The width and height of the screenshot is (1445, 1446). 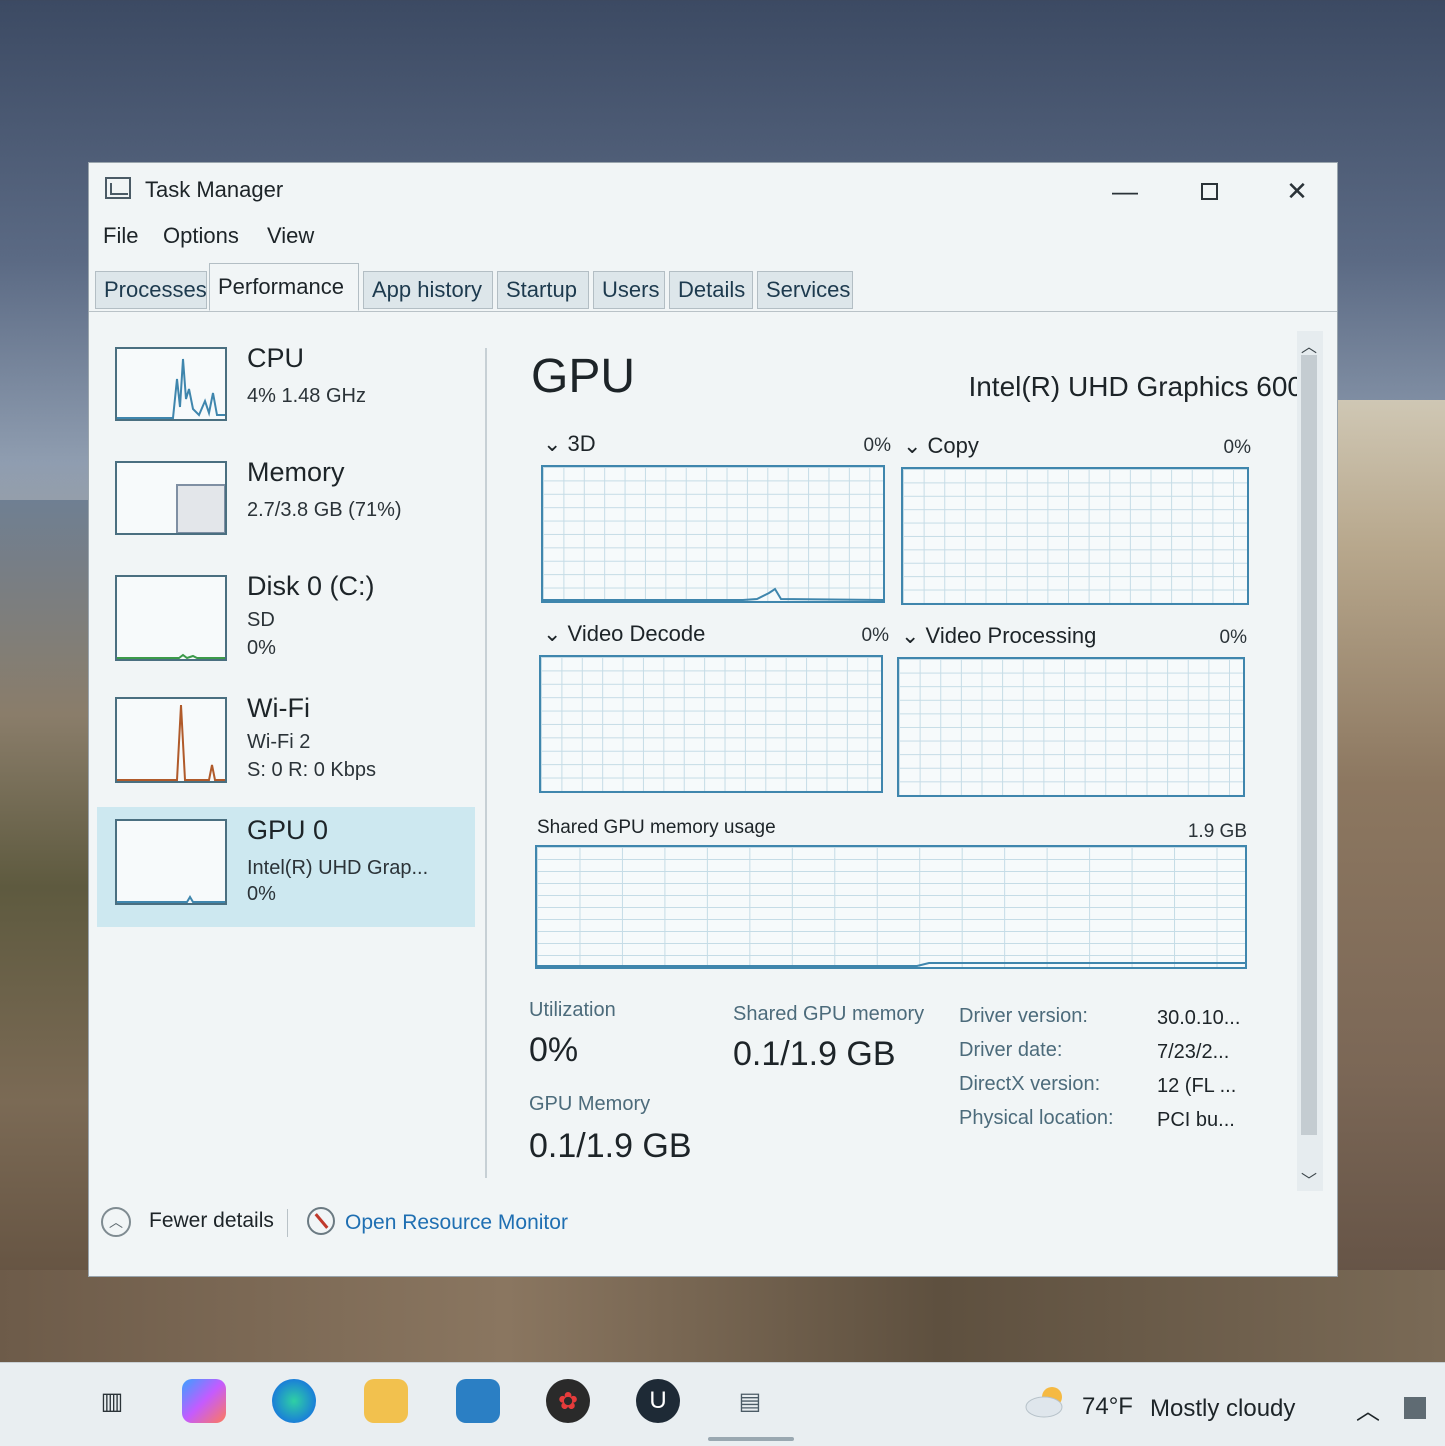 I want to click on menu-bar: File Options View, so click(x=713, y=238).